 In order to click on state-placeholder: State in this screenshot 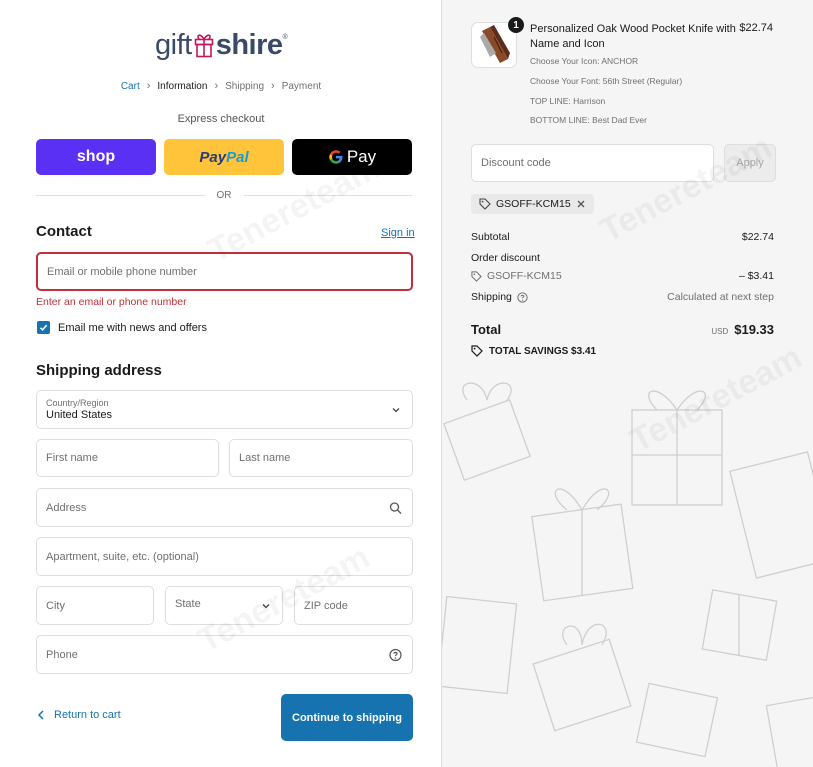, I will do `click(188, 603)`.